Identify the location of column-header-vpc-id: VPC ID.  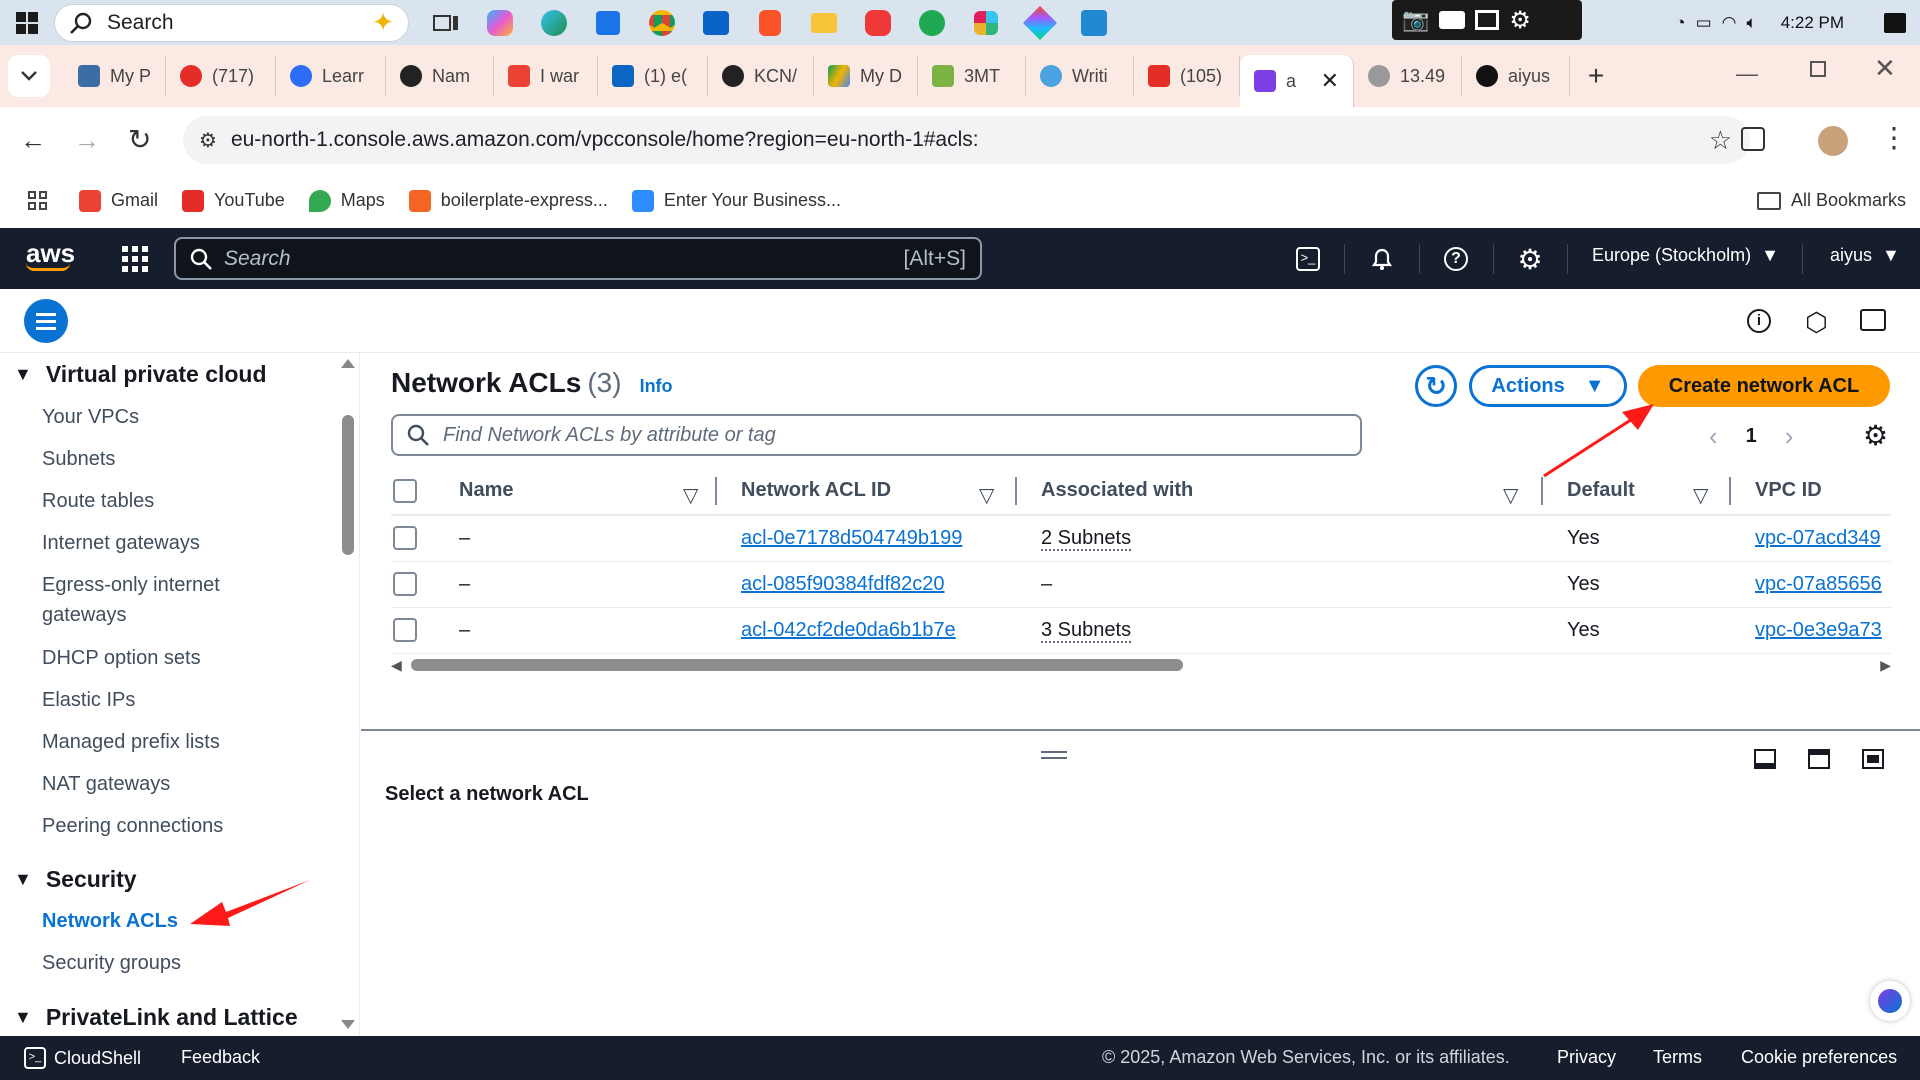
(1811, 491).